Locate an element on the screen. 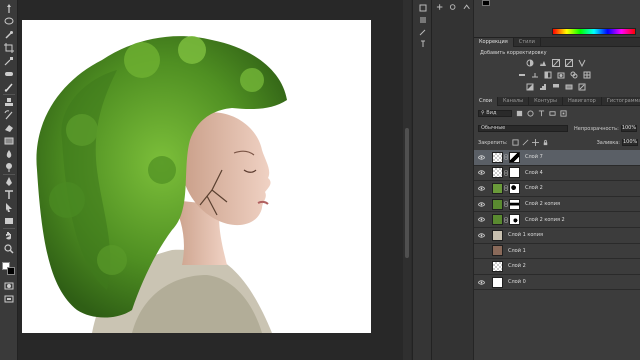  filter-adjustment-icon is located at coordinates (530, 113).